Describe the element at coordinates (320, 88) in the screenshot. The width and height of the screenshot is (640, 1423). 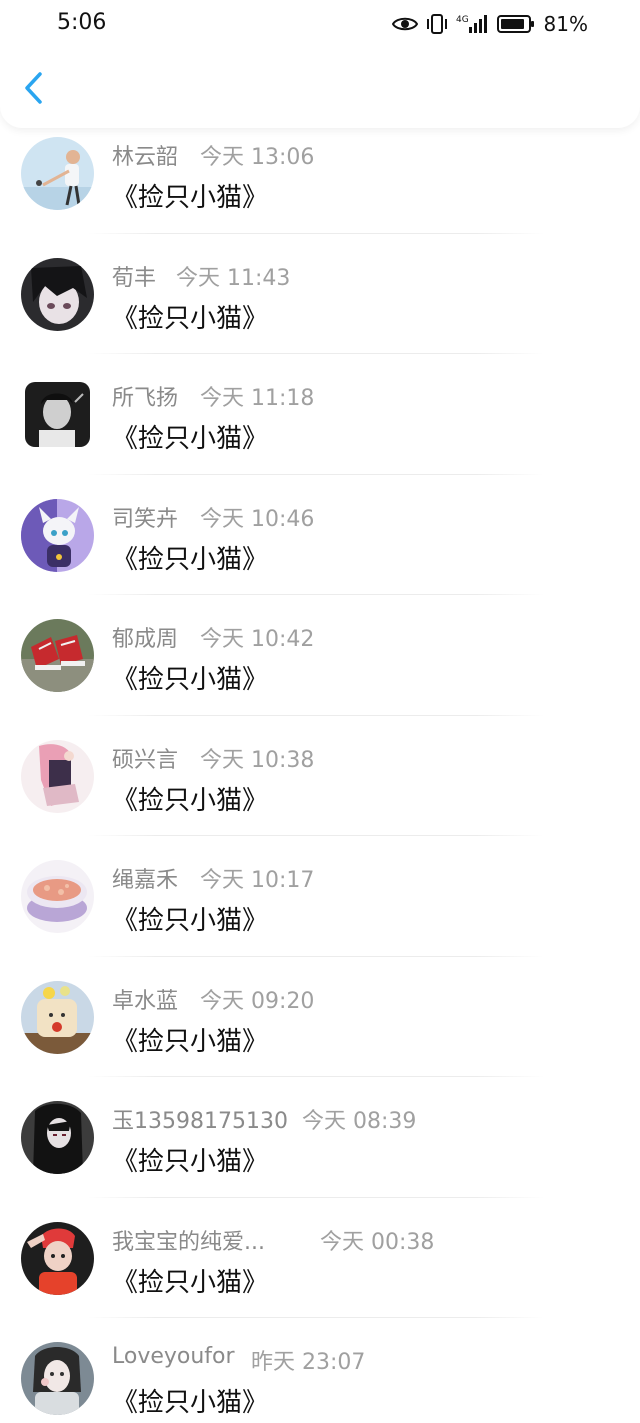
I see `nav-bar` at that location.